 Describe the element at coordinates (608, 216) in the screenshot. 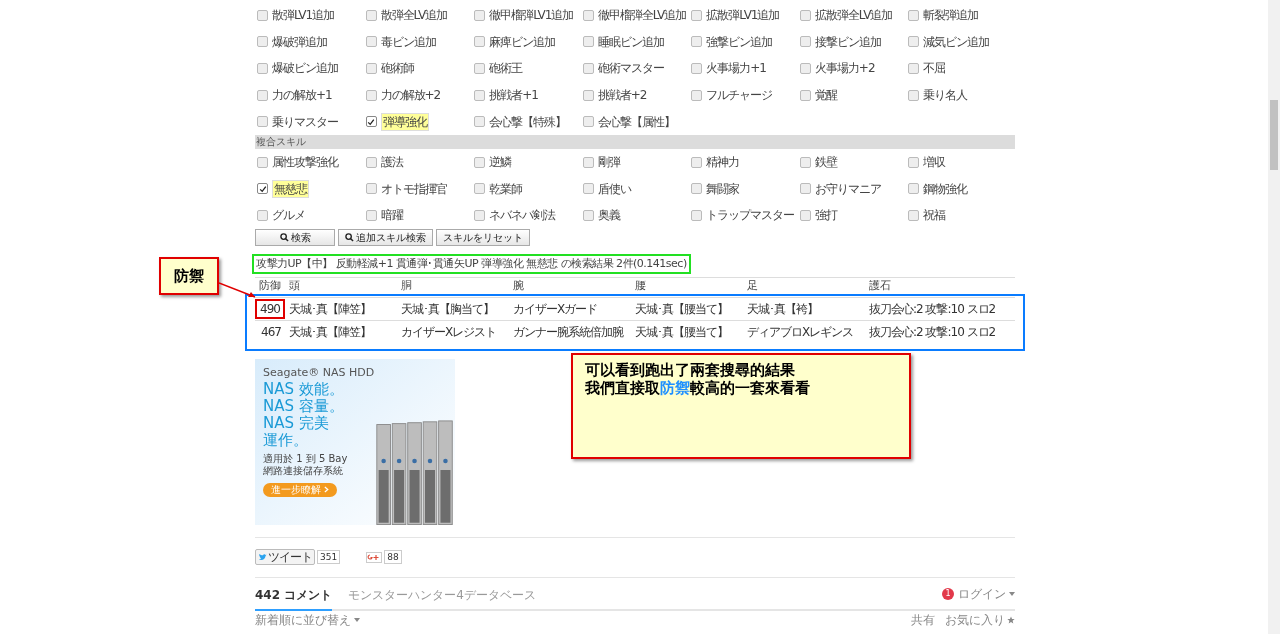

I see `skill-label: 奥義` at that location.